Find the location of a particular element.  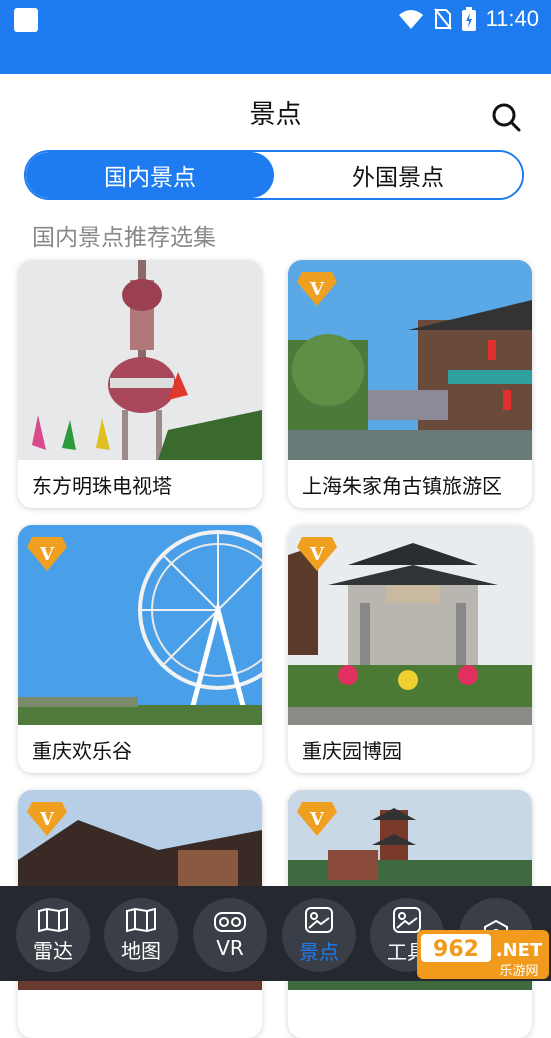

section-title: 国内景点推荐选集 is located at coordinates (124, 238).